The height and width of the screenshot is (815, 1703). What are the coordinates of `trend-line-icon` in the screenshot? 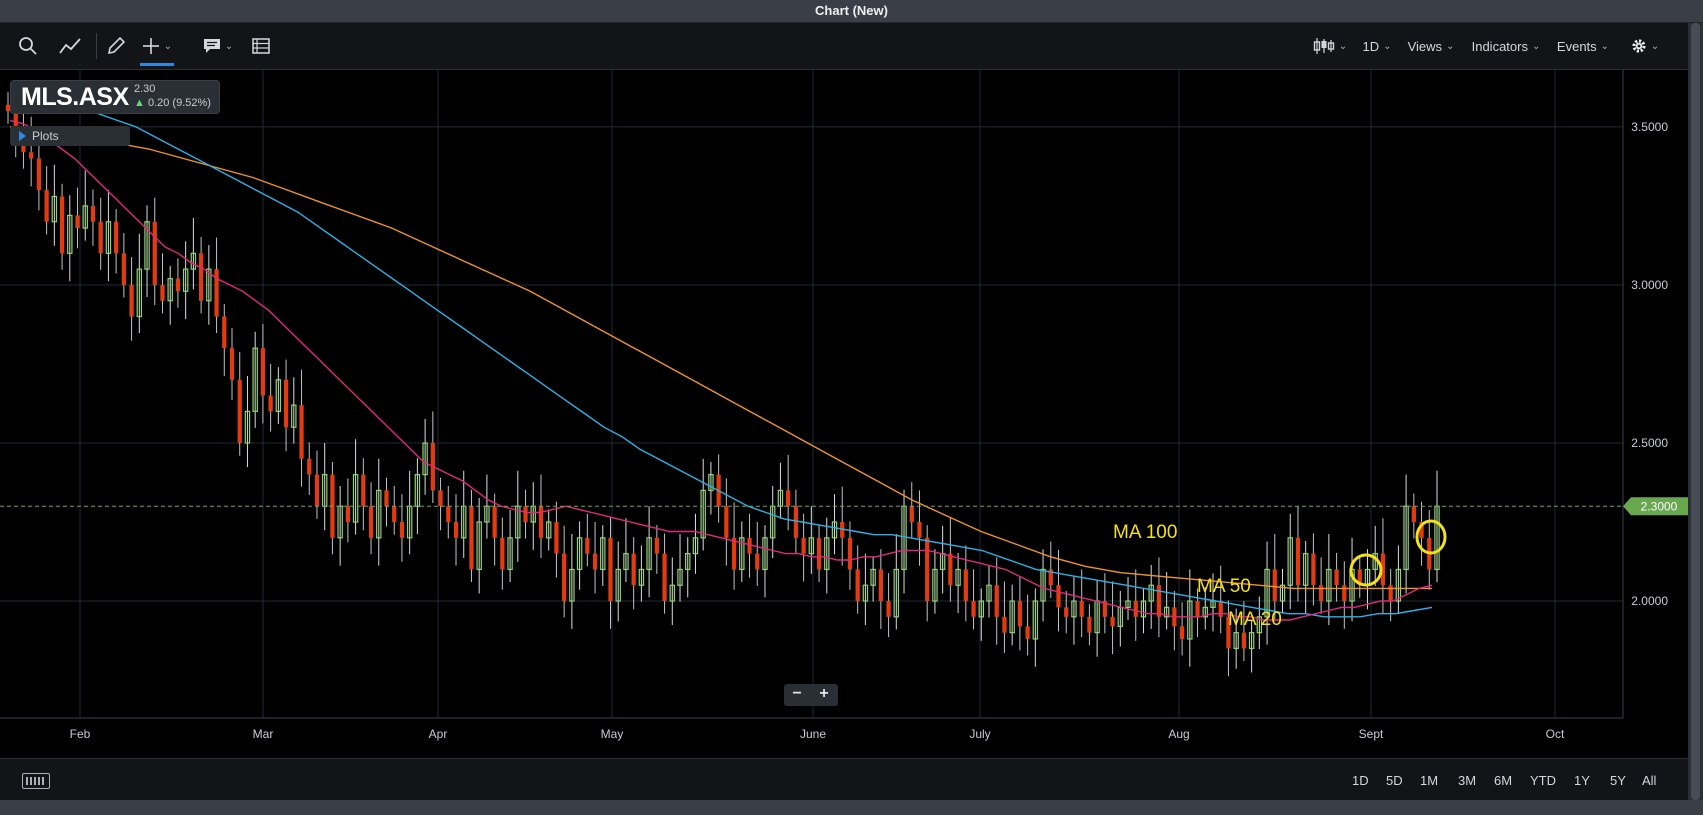 It's located at (70, 46).